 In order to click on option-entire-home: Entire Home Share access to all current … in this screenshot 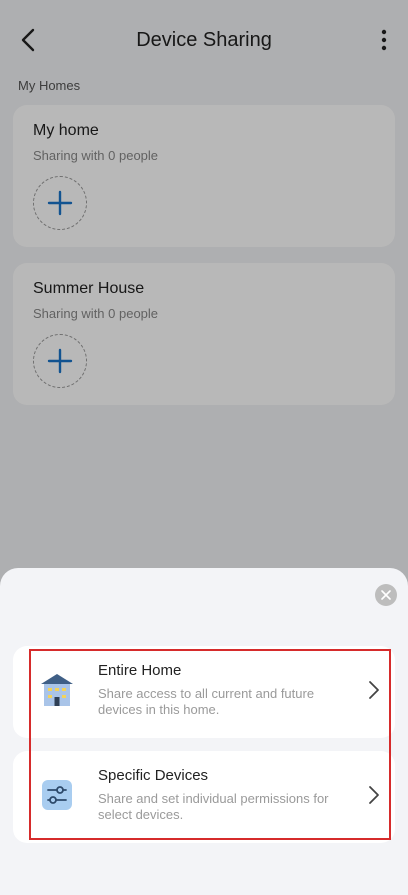, I will do `click(204, 692)`.